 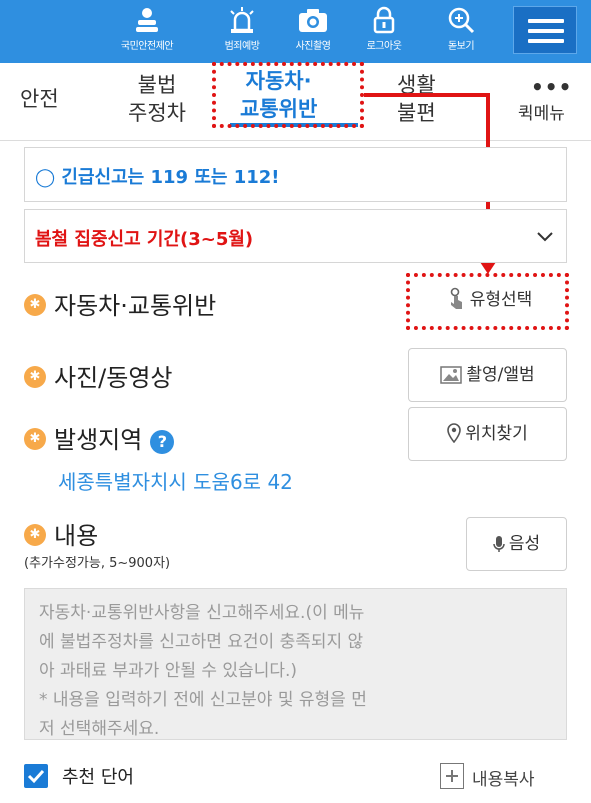 I want to click on tab-illegal-parking: 불법 주정차, so click(x=157, y=99).